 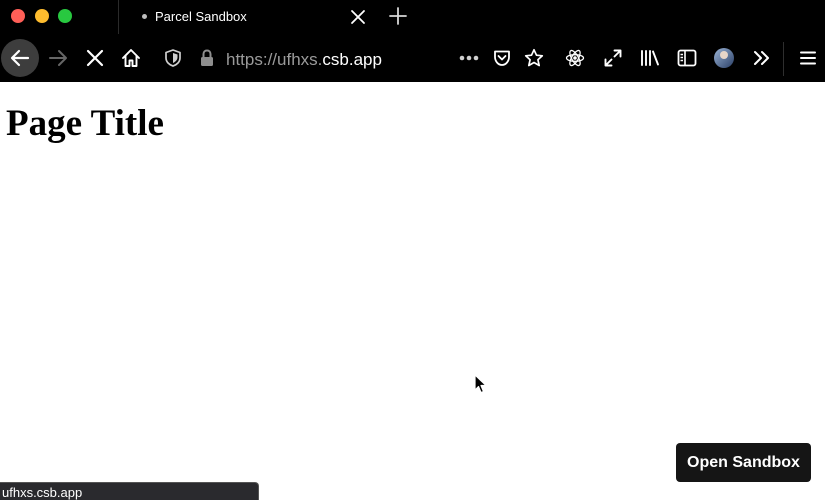 What do you see at coordinates (480, 384) in the screenshot?
I see `mouse-cursor-icon` at bounding box center [480, 384].